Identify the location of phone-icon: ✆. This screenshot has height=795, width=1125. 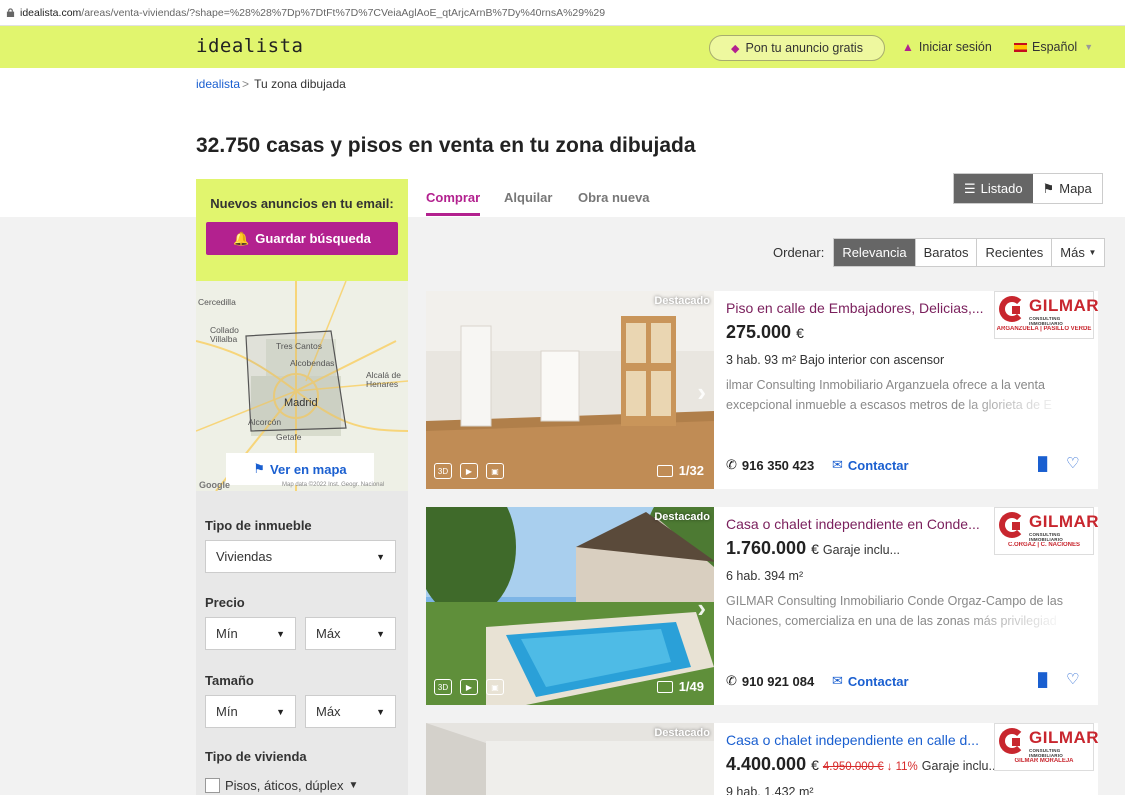
(731, 464).